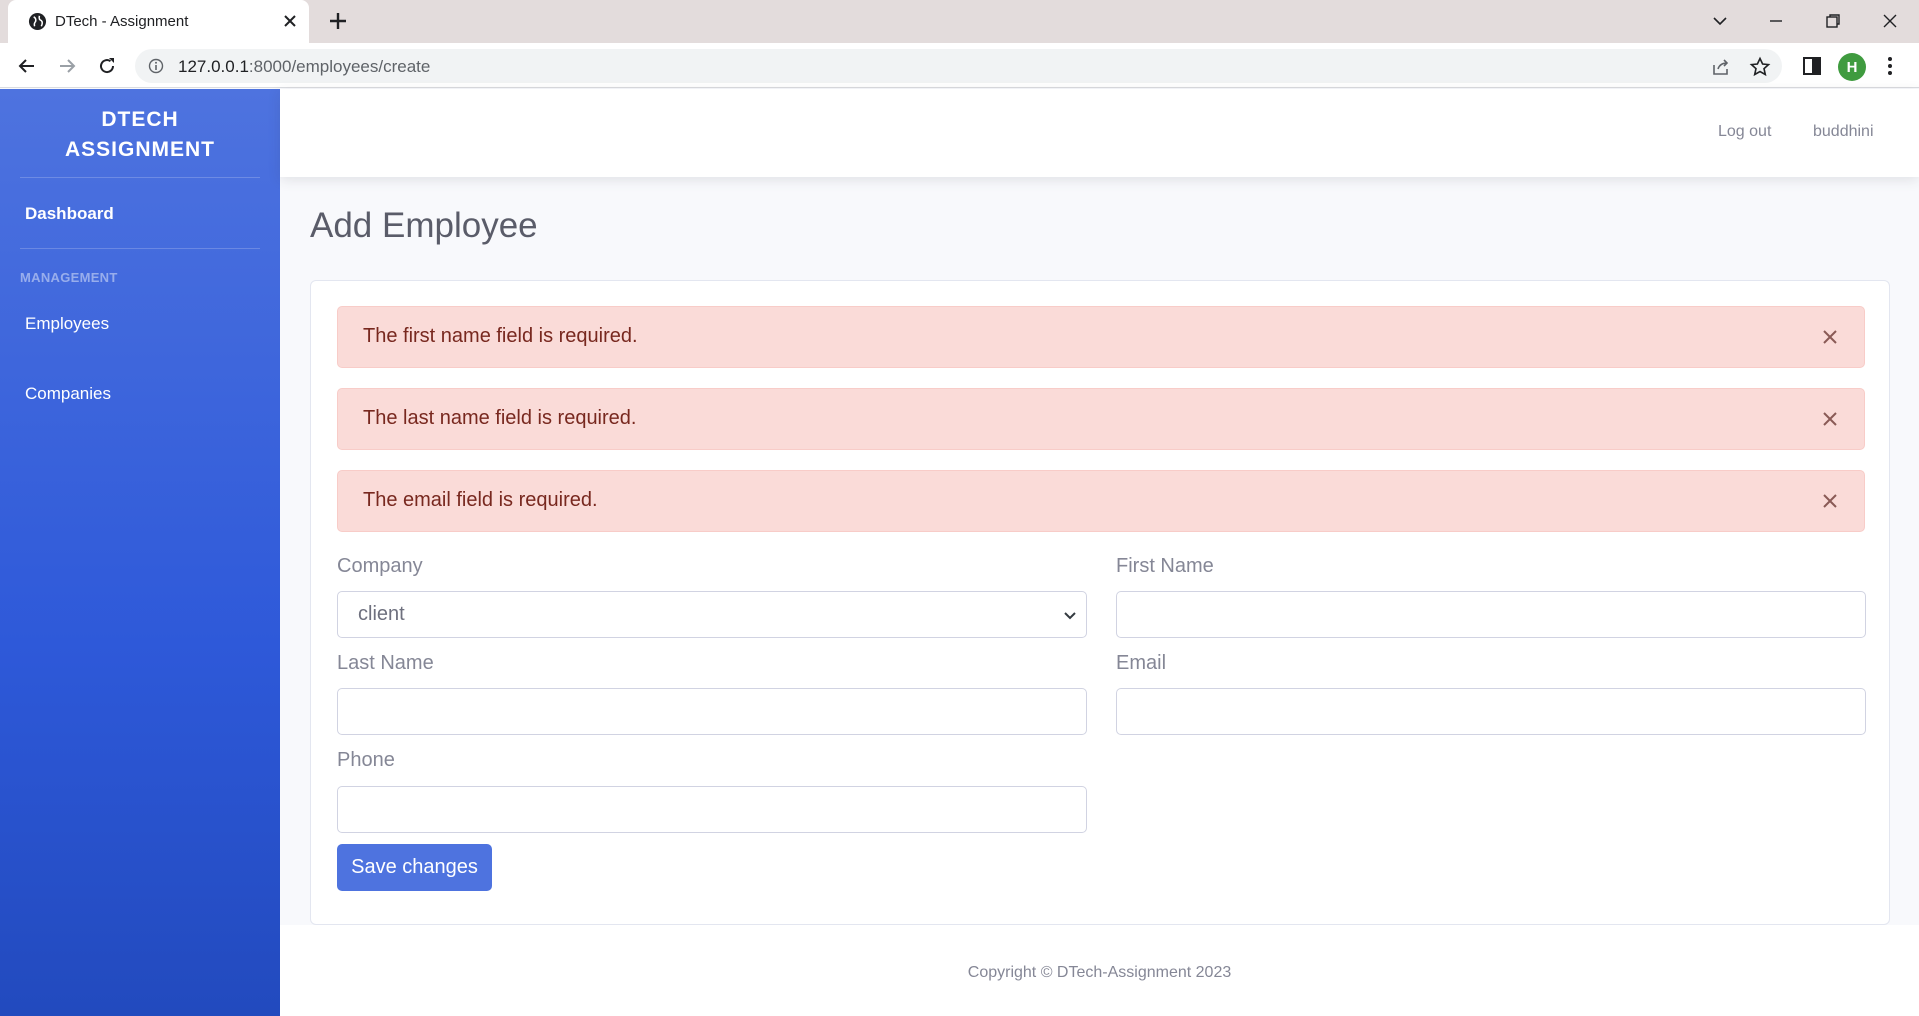 The height and width of the screenshot is (1016, 1919). I want to click on kebab-menu-icon, so click(1890, 66).